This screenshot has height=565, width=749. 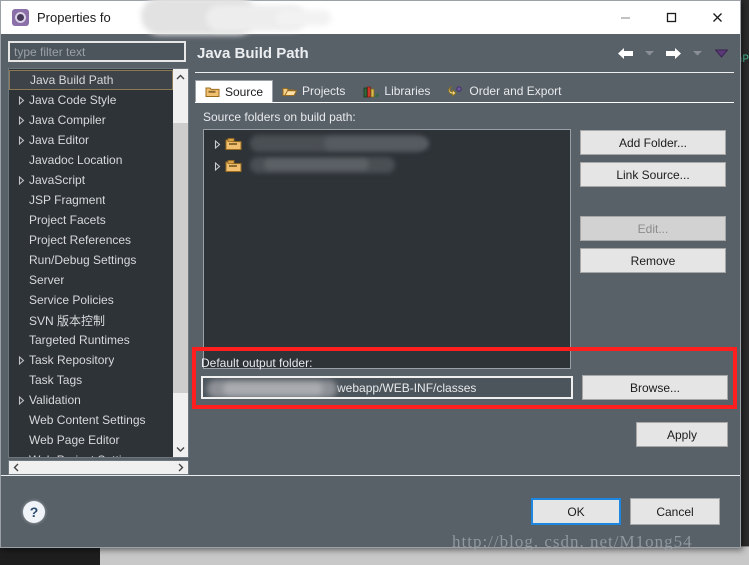 I want to click on tab-source: Source, so click(x=234, y=91).